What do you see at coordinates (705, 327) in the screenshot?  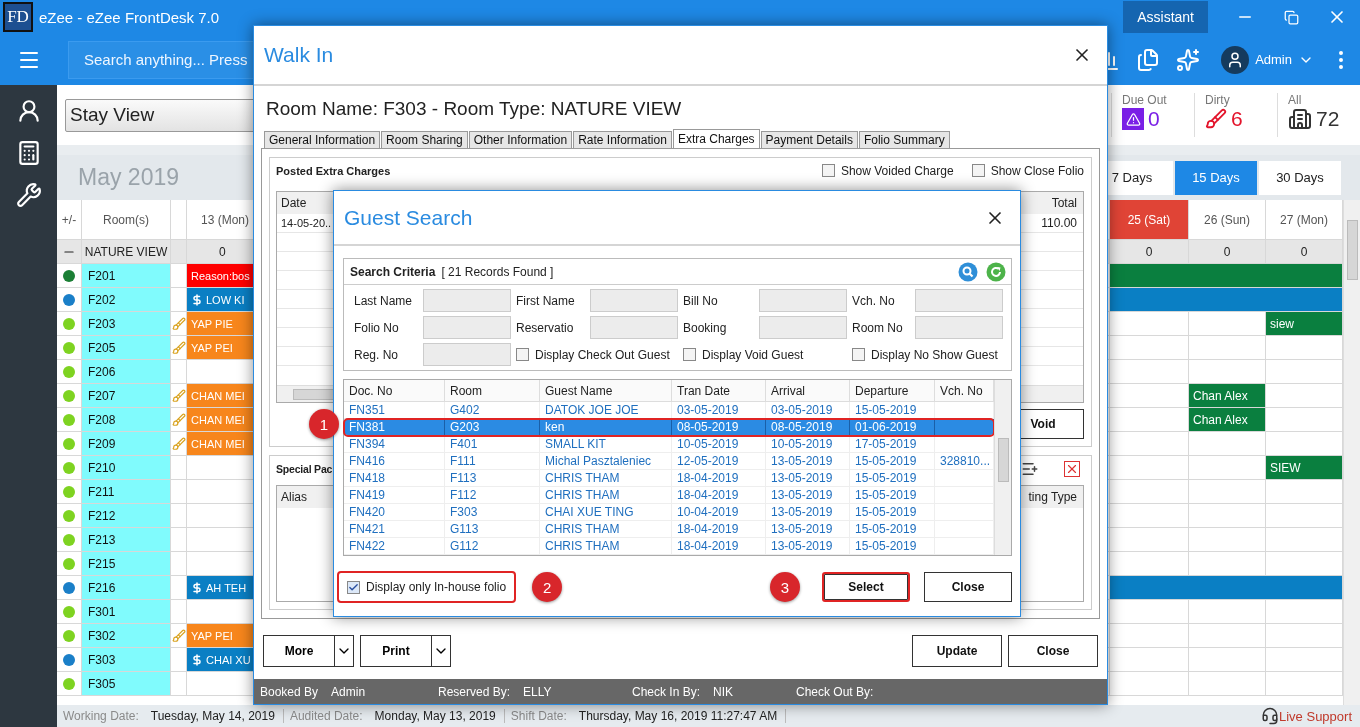 I see `field-label: Booking` at bounding box center [705, 327].